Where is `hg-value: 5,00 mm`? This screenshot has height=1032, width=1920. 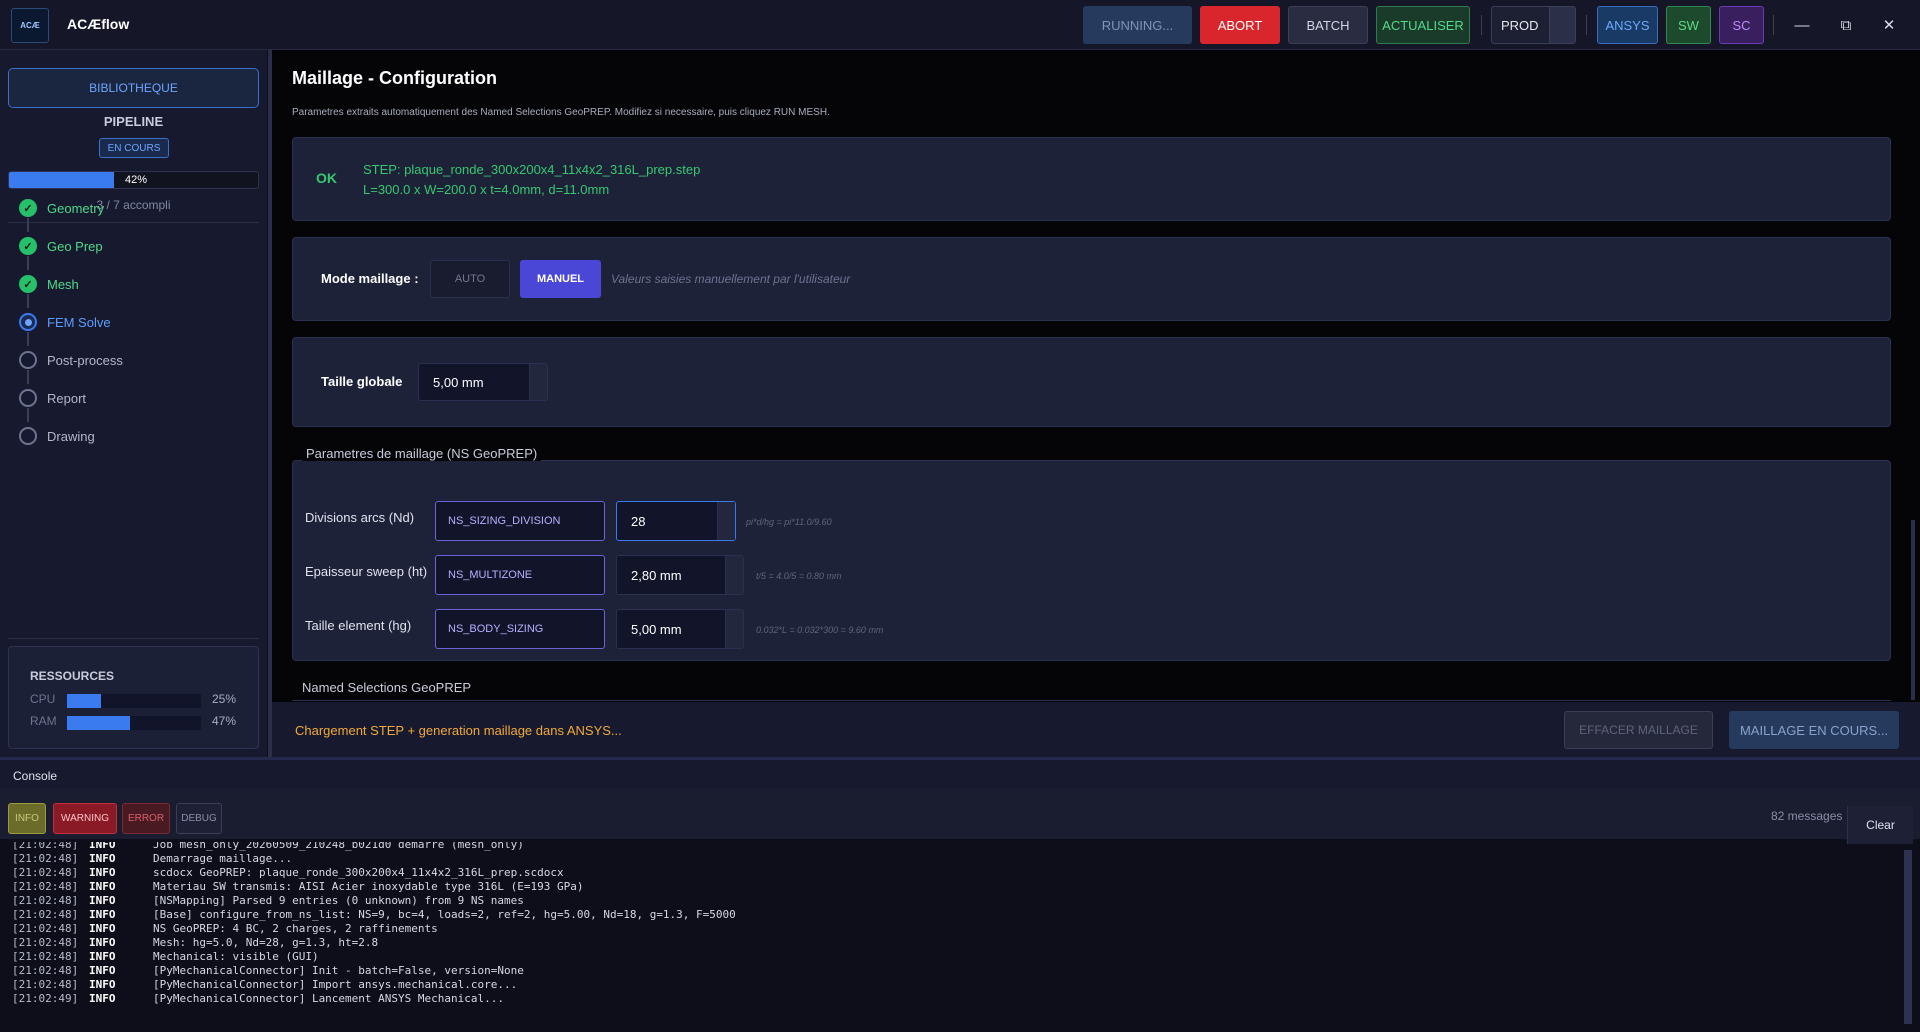 hg-value: 5,00 mm is located at coordinates (656, 629).